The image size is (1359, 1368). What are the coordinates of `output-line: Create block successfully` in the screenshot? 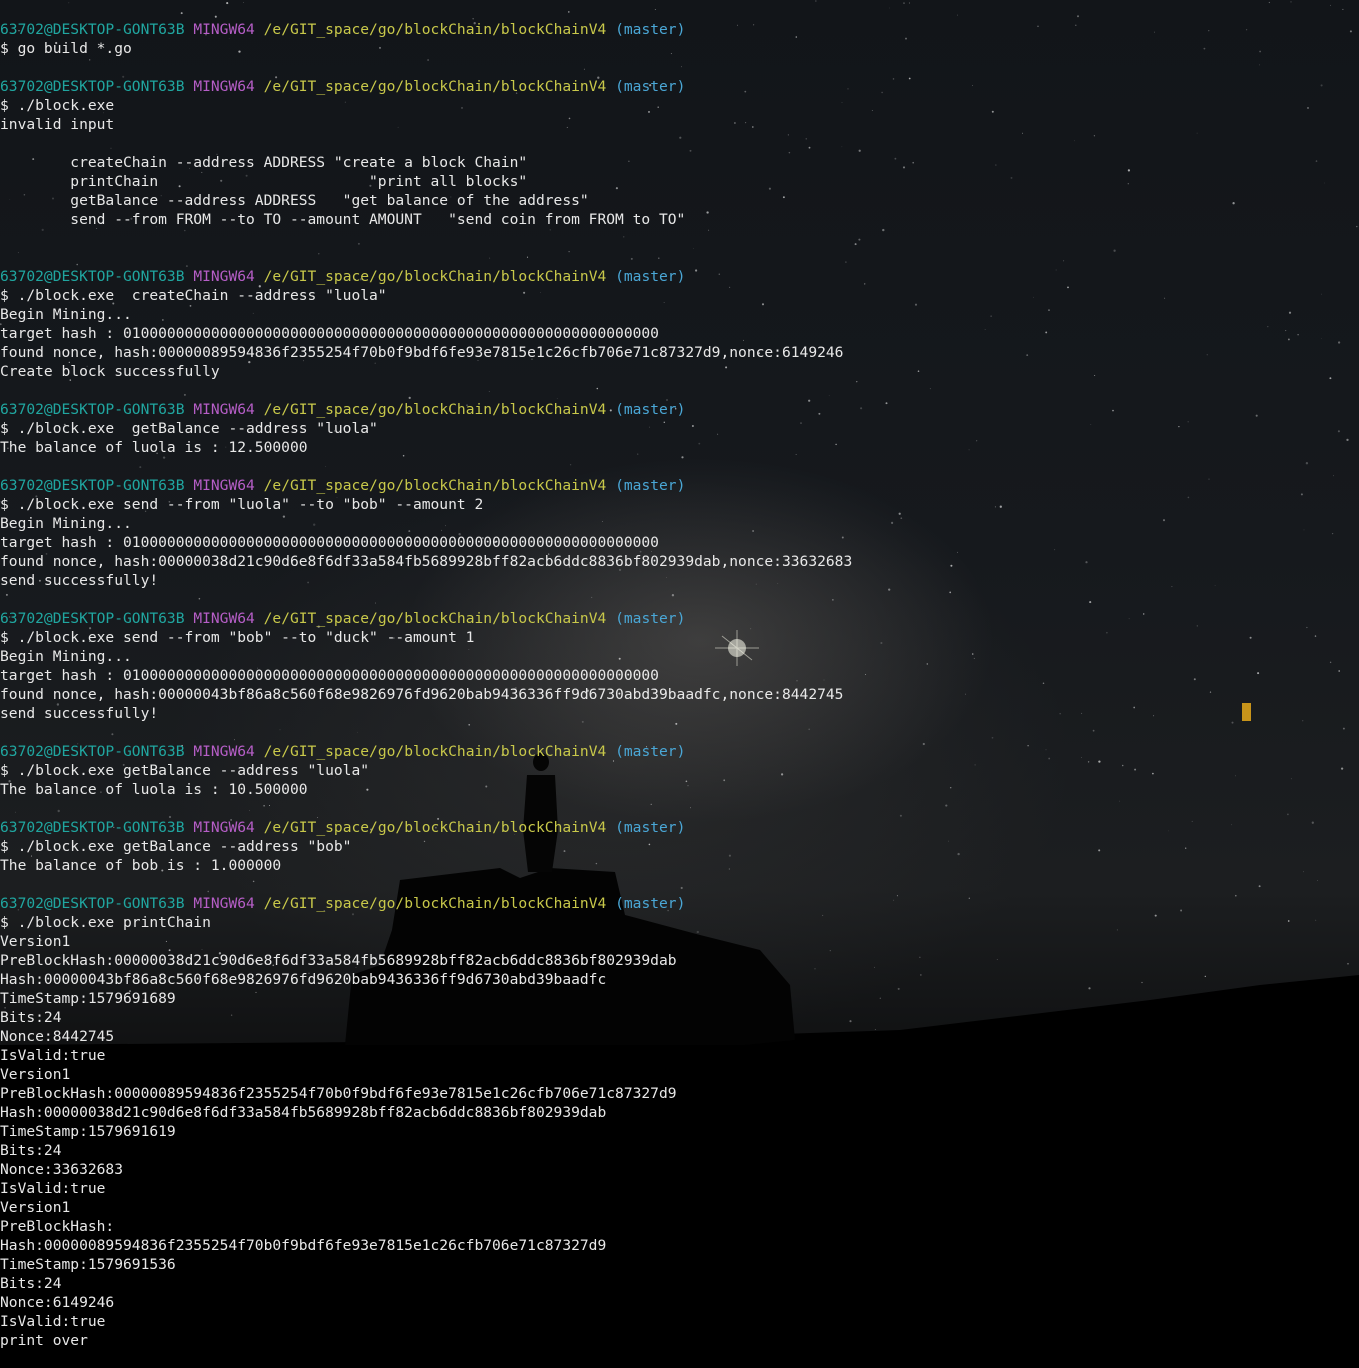 It's located at (110, 371).